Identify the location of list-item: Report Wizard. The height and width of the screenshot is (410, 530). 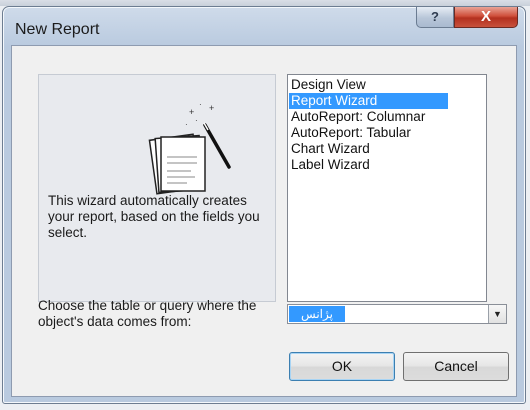
(368, 101).